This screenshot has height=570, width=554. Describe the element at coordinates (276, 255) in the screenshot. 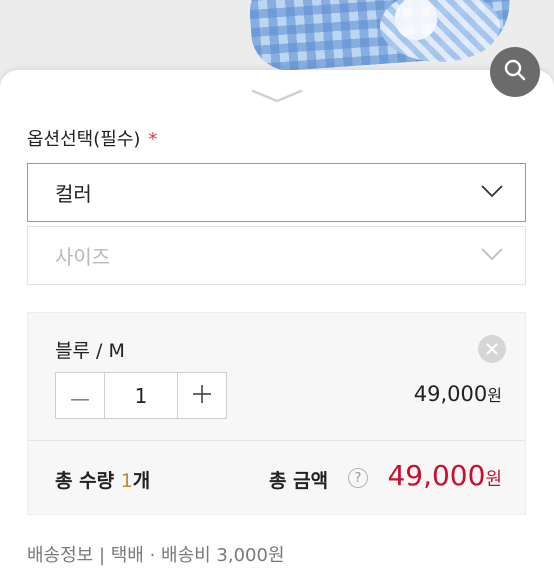

I see `size-select: 사이즈` at that location.